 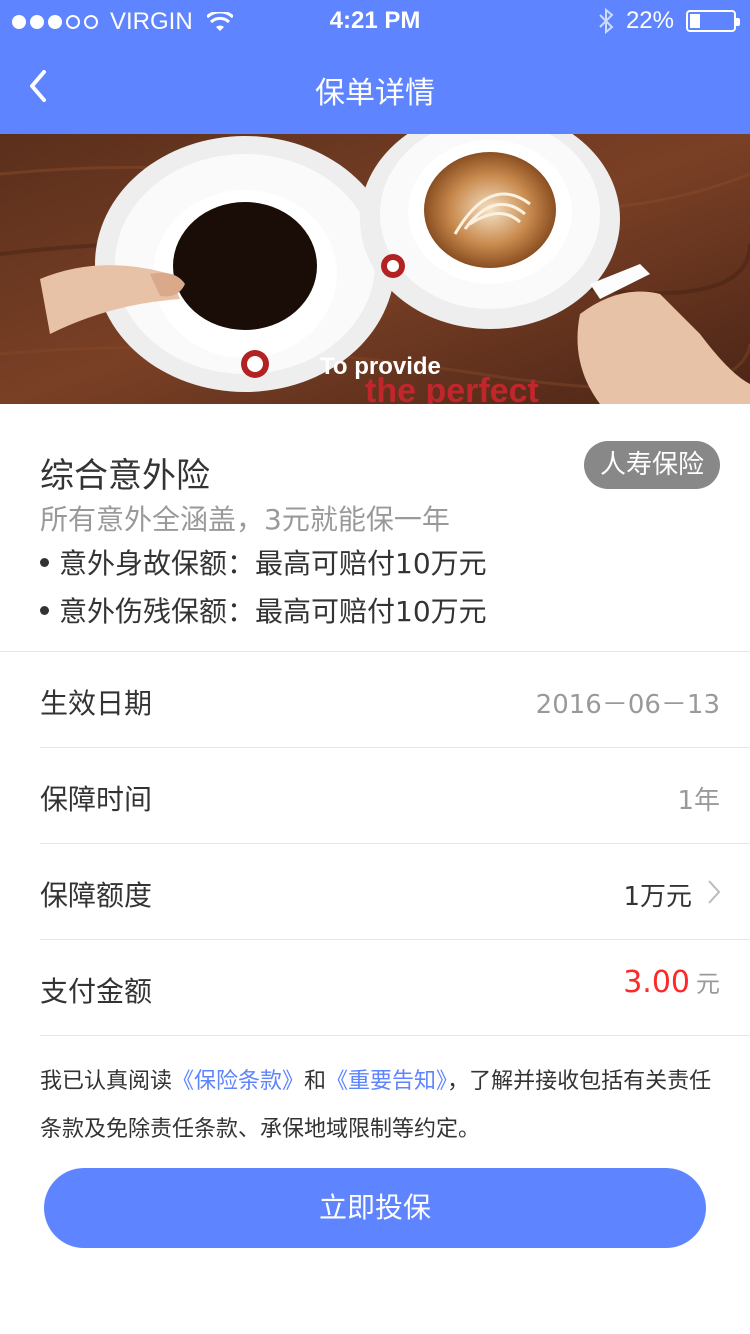 What do you see at coordinates (375, 93) in the screenshot?
I see `page-title: 保单详情` at bounding box center [375, 93].